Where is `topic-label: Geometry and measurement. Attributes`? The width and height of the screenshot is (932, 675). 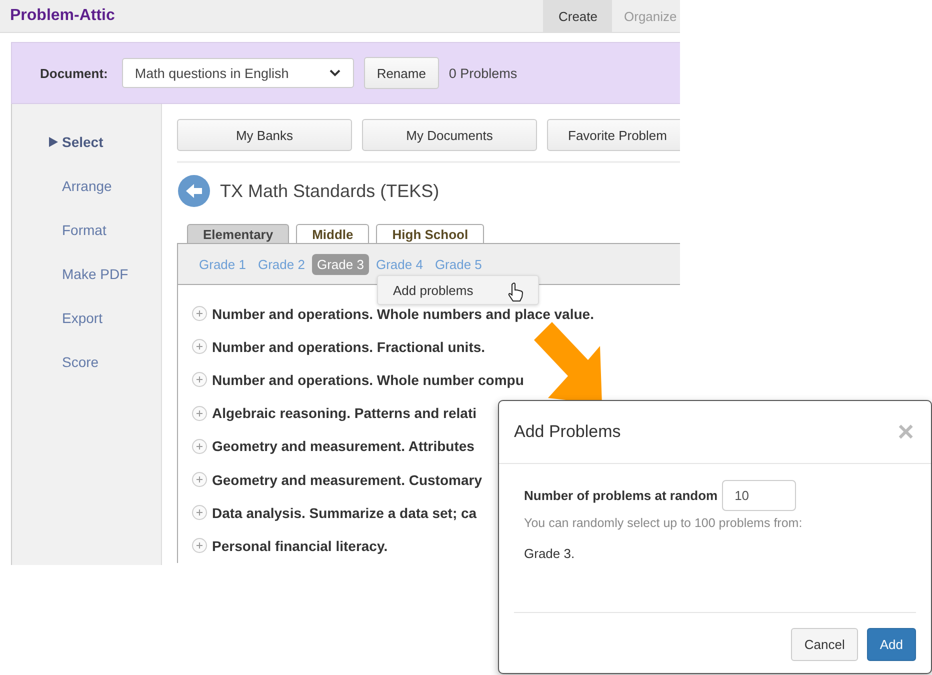
topic-label: Geometry and measurement. Attributes is located at coordinates (343, 446).